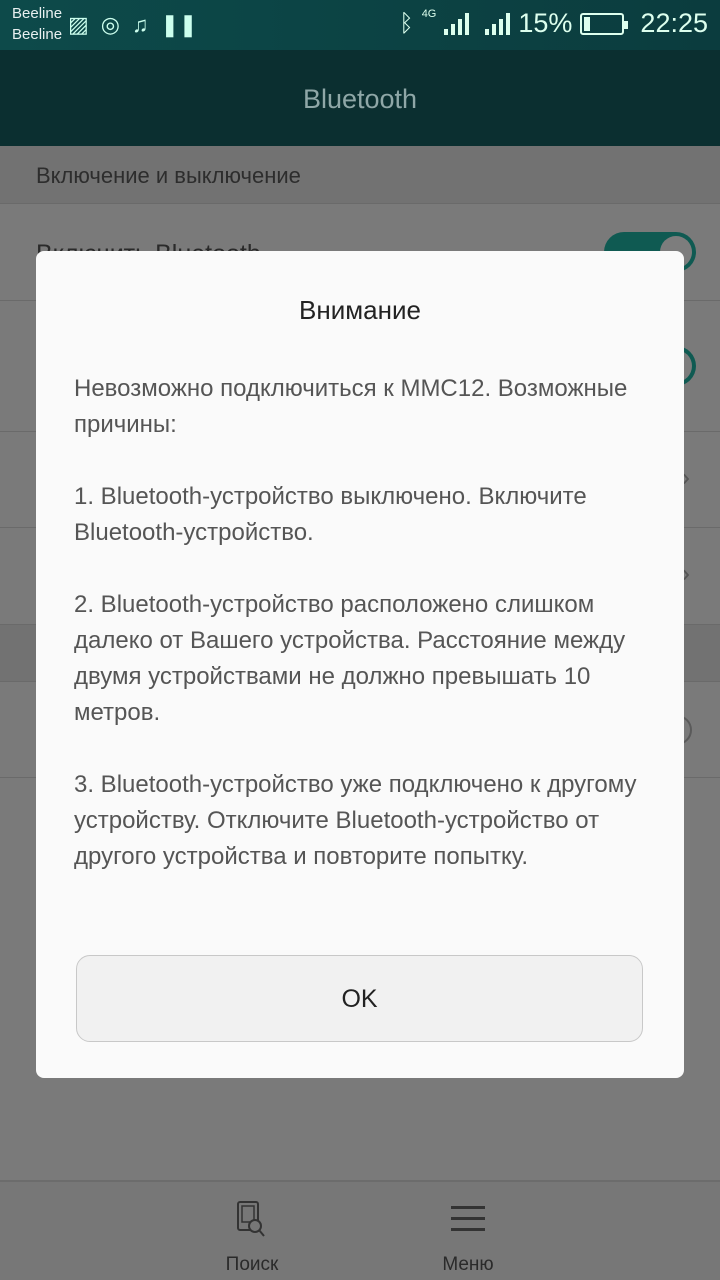 Image resolution: width=720 pixels, height=1280 pixels. What do you see at coordinates (468, 1238) in the screenshot?
I see `menu-button: Меню` at bounding box center [468, 1238].